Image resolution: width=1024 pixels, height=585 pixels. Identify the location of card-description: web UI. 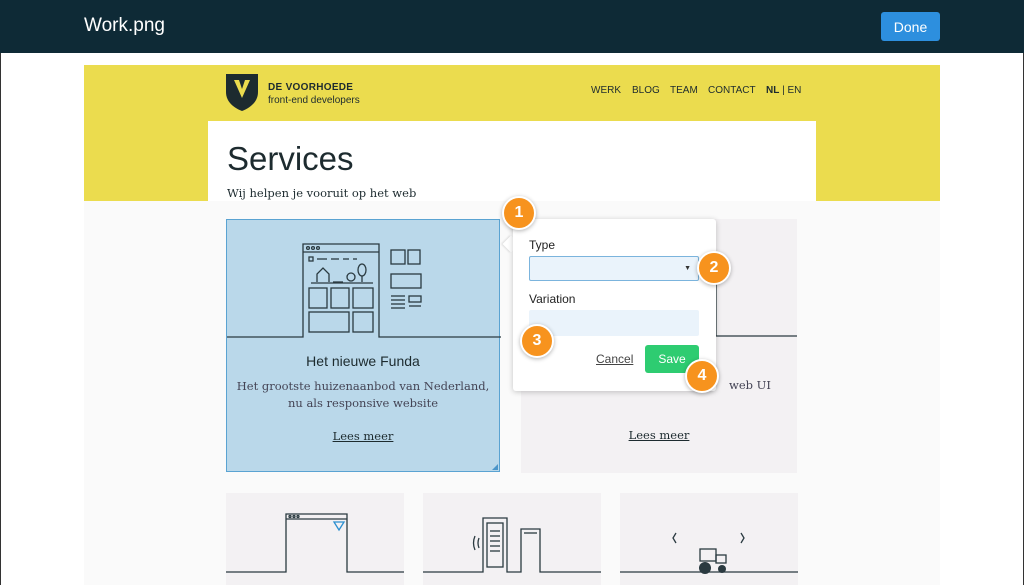
(750, 385).